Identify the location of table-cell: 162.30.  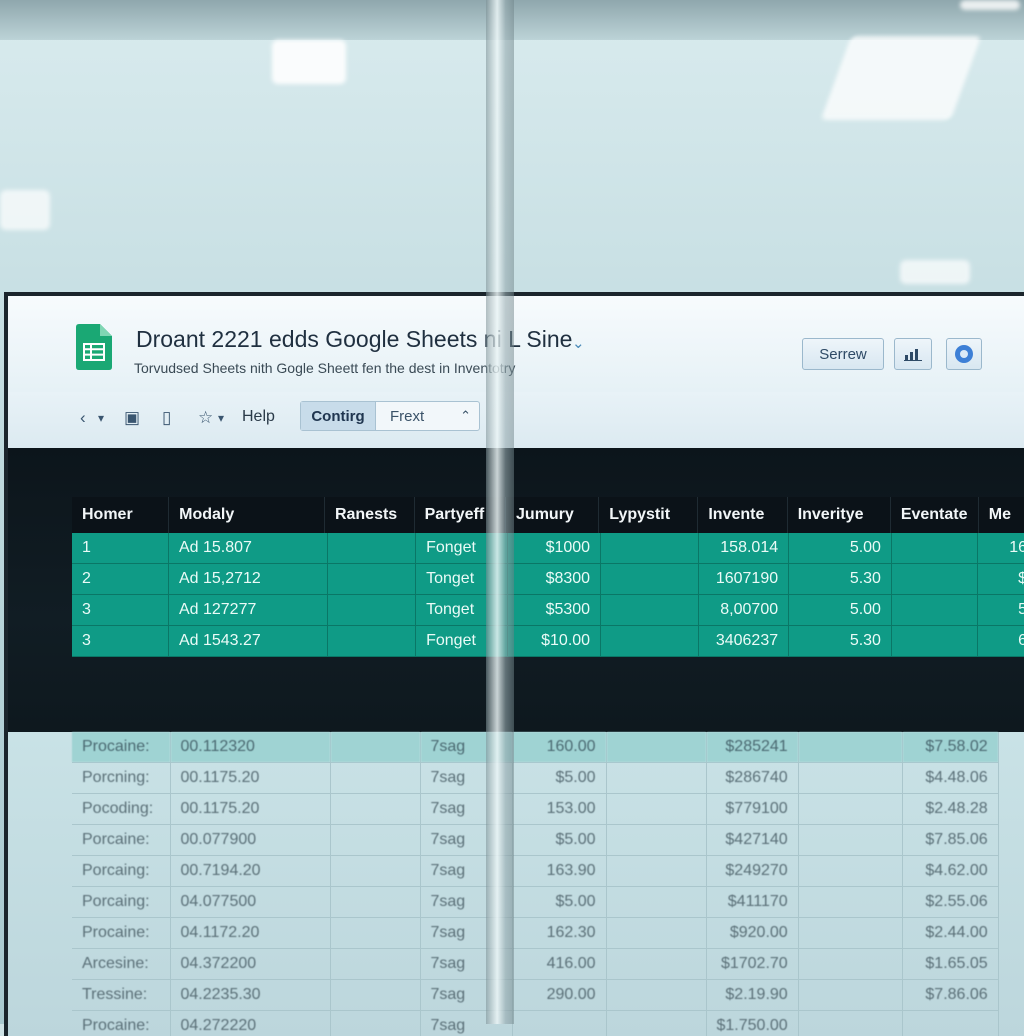
(559, 933).